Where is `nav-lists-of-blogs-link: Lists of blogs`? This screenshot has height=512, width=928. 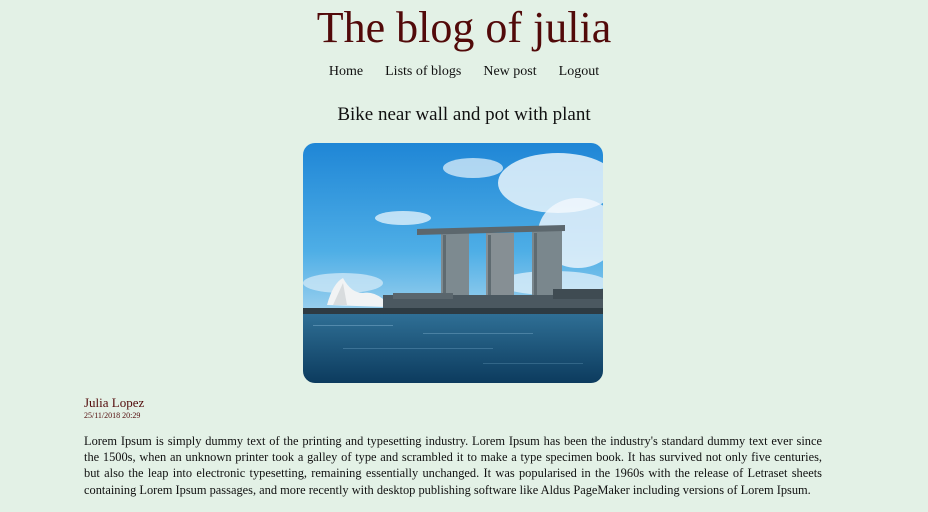
nav-lists-of-blogs-link: Lists of blogs is located at coordinates (423, 72).